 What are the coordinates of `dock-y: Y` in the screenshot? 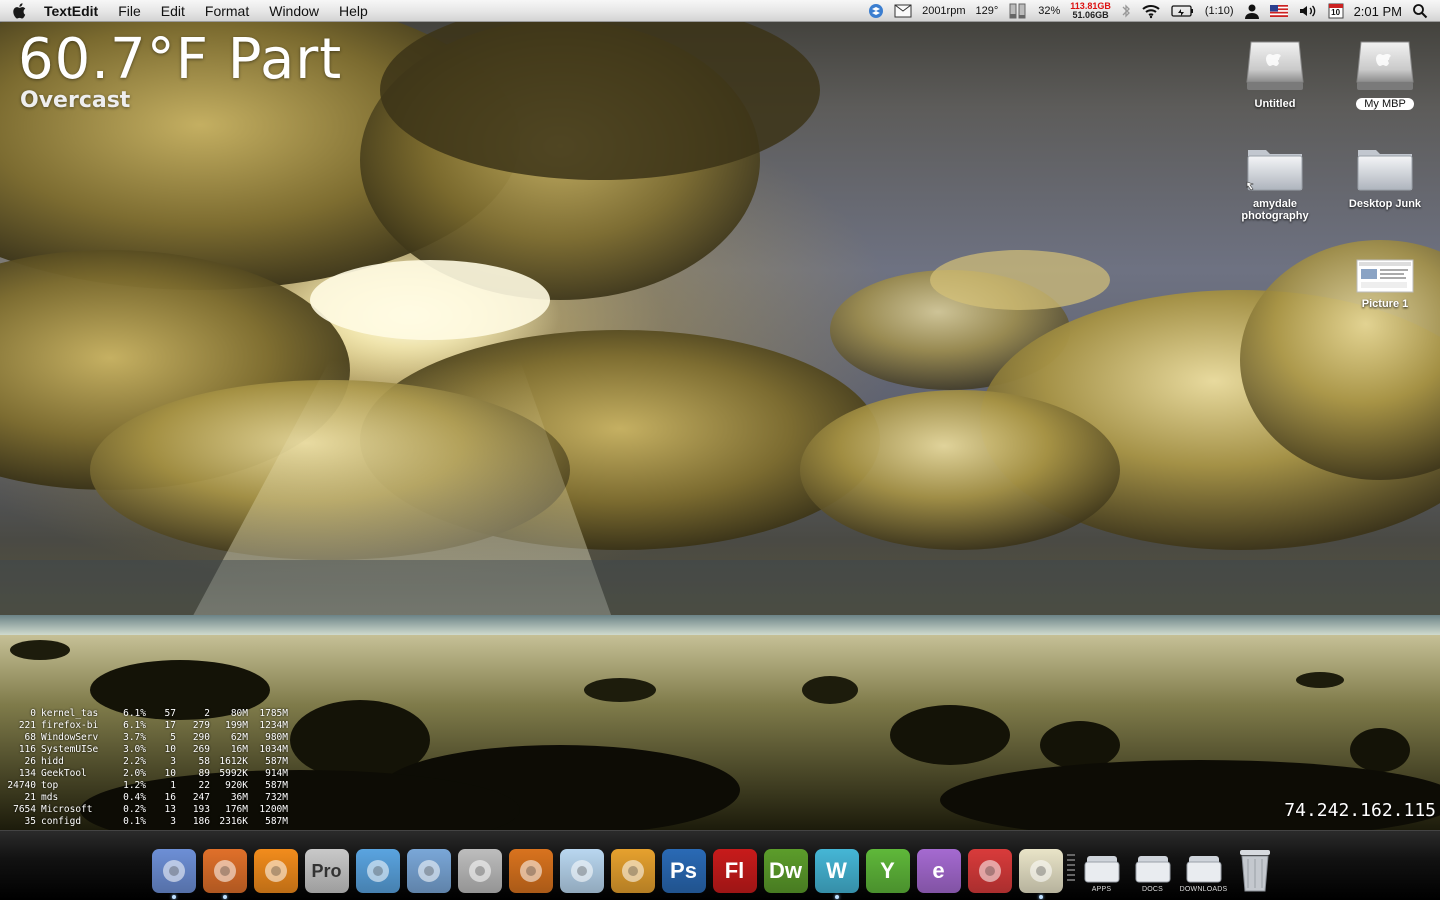 It's located at (887, 867).